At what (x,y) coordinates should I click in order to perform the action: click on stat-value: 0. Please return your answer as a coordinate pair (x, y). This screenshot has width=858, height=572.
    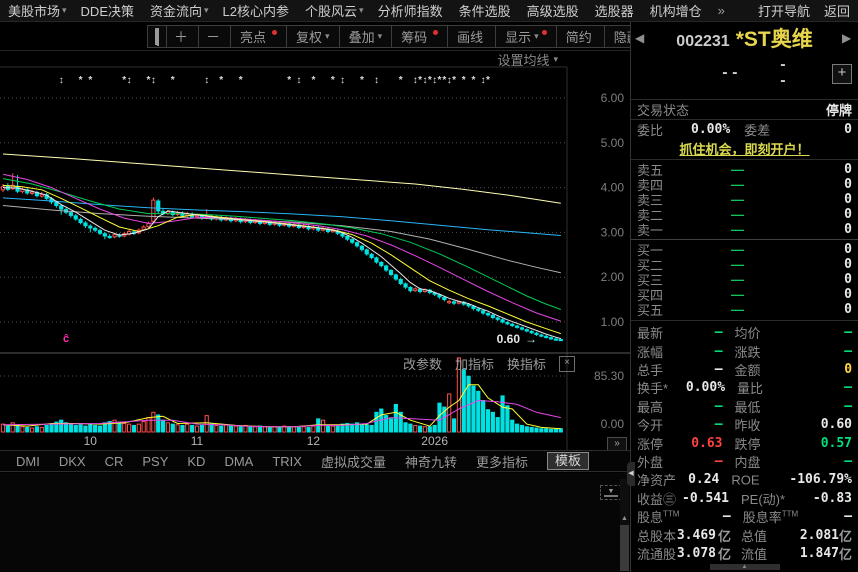
    Looking at the image, I should click on (848, 370).